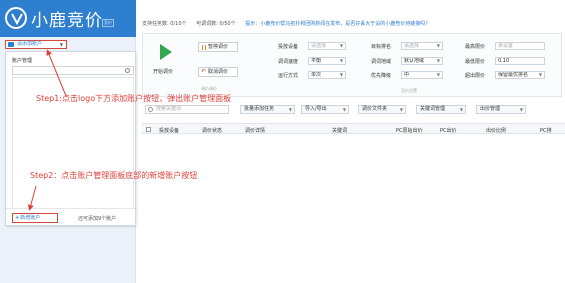 Image resolution: width=565 pixels, height=283 pixels. Describe the element at coordinates (134, 98) in the screenshot. I see `step1-annotation: Step1:点击logo下方添加账户按钮，弹出账户管理面板` at that location.